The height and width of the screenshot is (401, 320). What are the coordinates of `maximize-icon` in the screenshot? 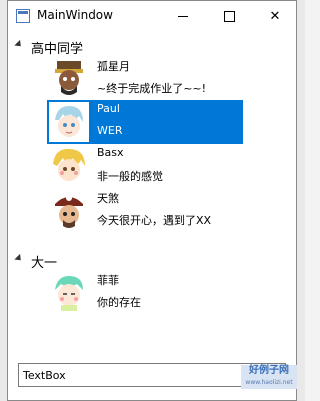 It's located at (229, 16).